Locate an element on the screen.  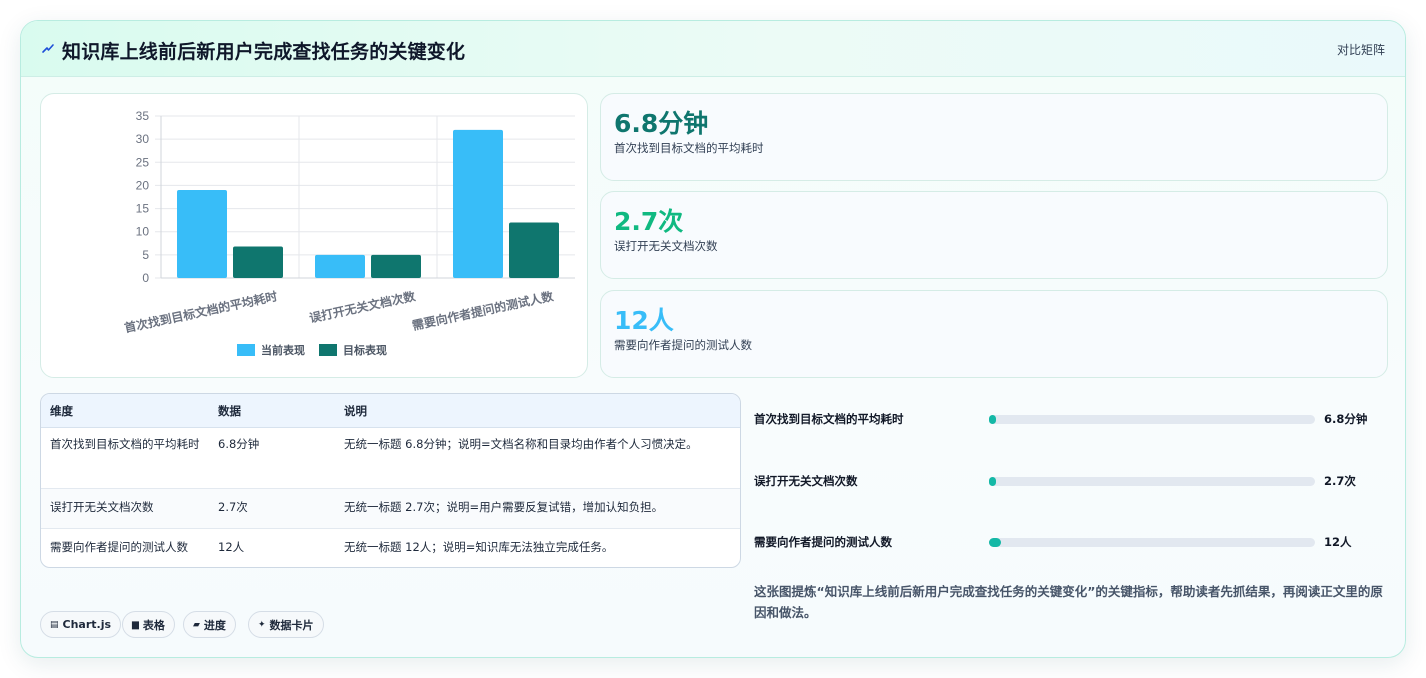
y-tick-label: 10 is located at coordinates (143, 232).